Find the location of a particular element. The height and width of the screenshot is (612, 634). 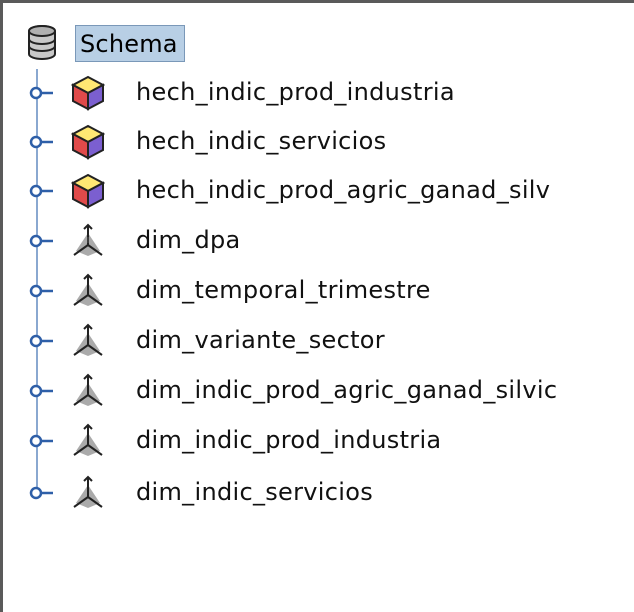

tree-item-dimension: dim_indic_servicios is located at coordinates (318, 493).